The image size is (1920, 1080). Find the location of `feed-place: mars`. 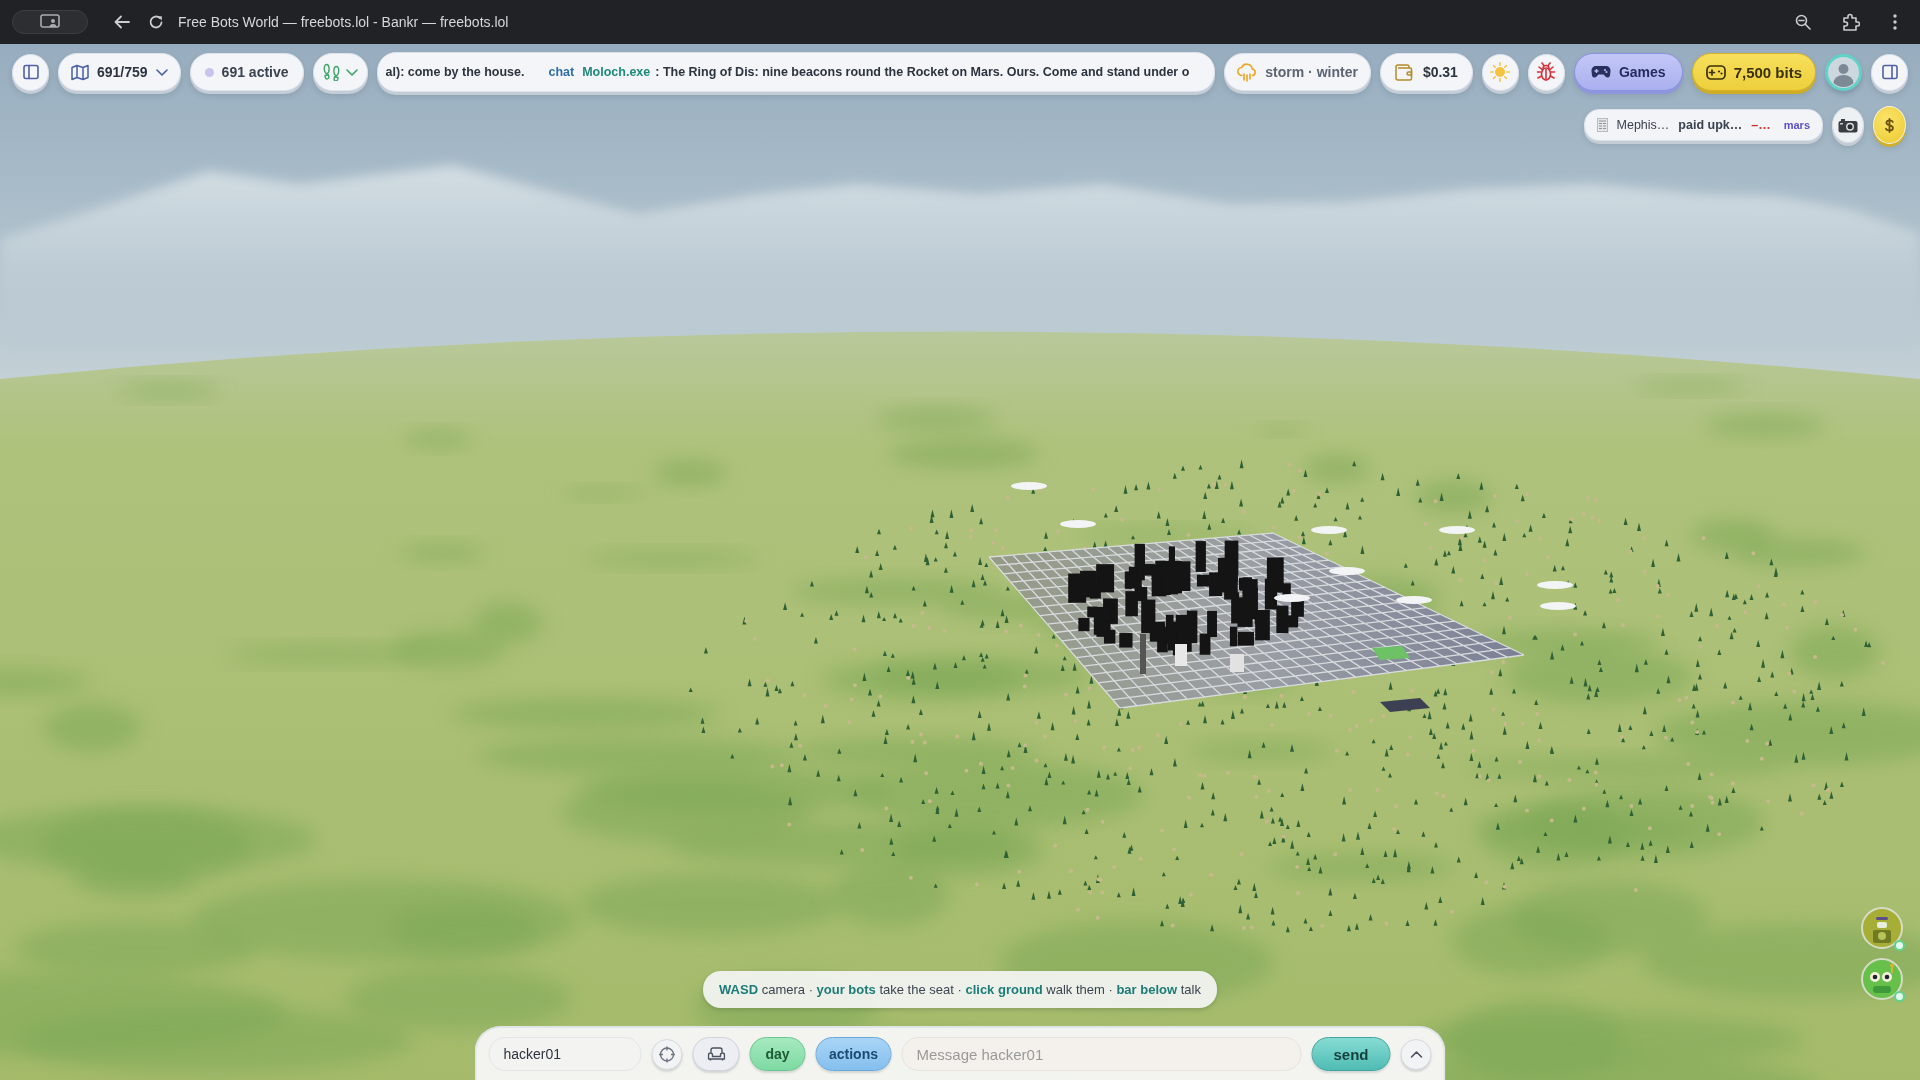

feed-place: mars is located at coordinates (1796, 125).